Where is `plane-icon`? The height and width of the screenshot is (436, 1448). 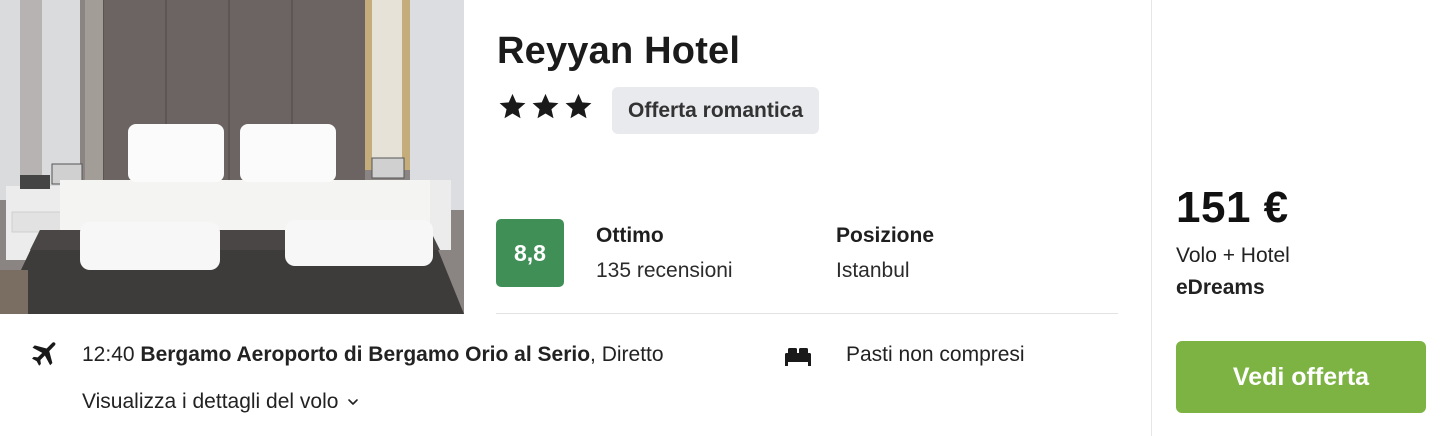
plane-icon is located at coordinates (44, 354).